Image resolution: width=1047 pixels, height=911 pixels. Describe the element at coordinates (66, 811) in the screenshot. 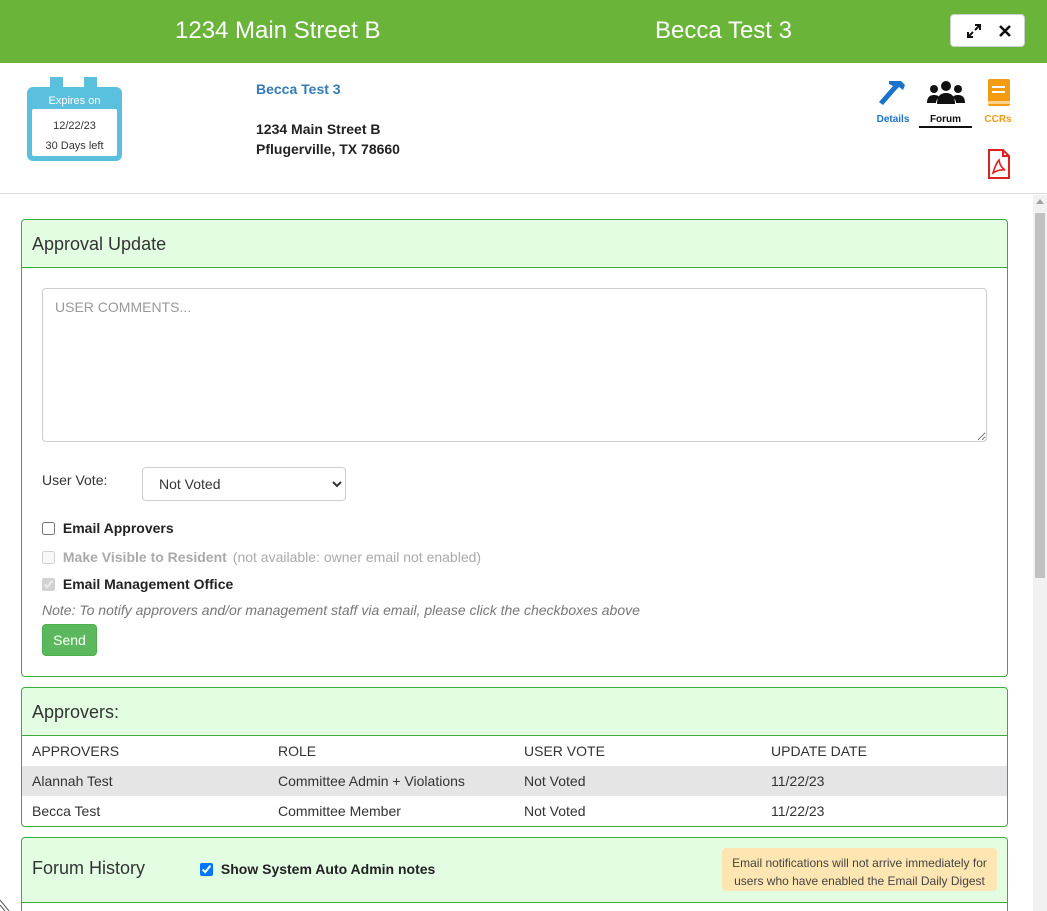

I see `approver-name: Becca Test` at that location.